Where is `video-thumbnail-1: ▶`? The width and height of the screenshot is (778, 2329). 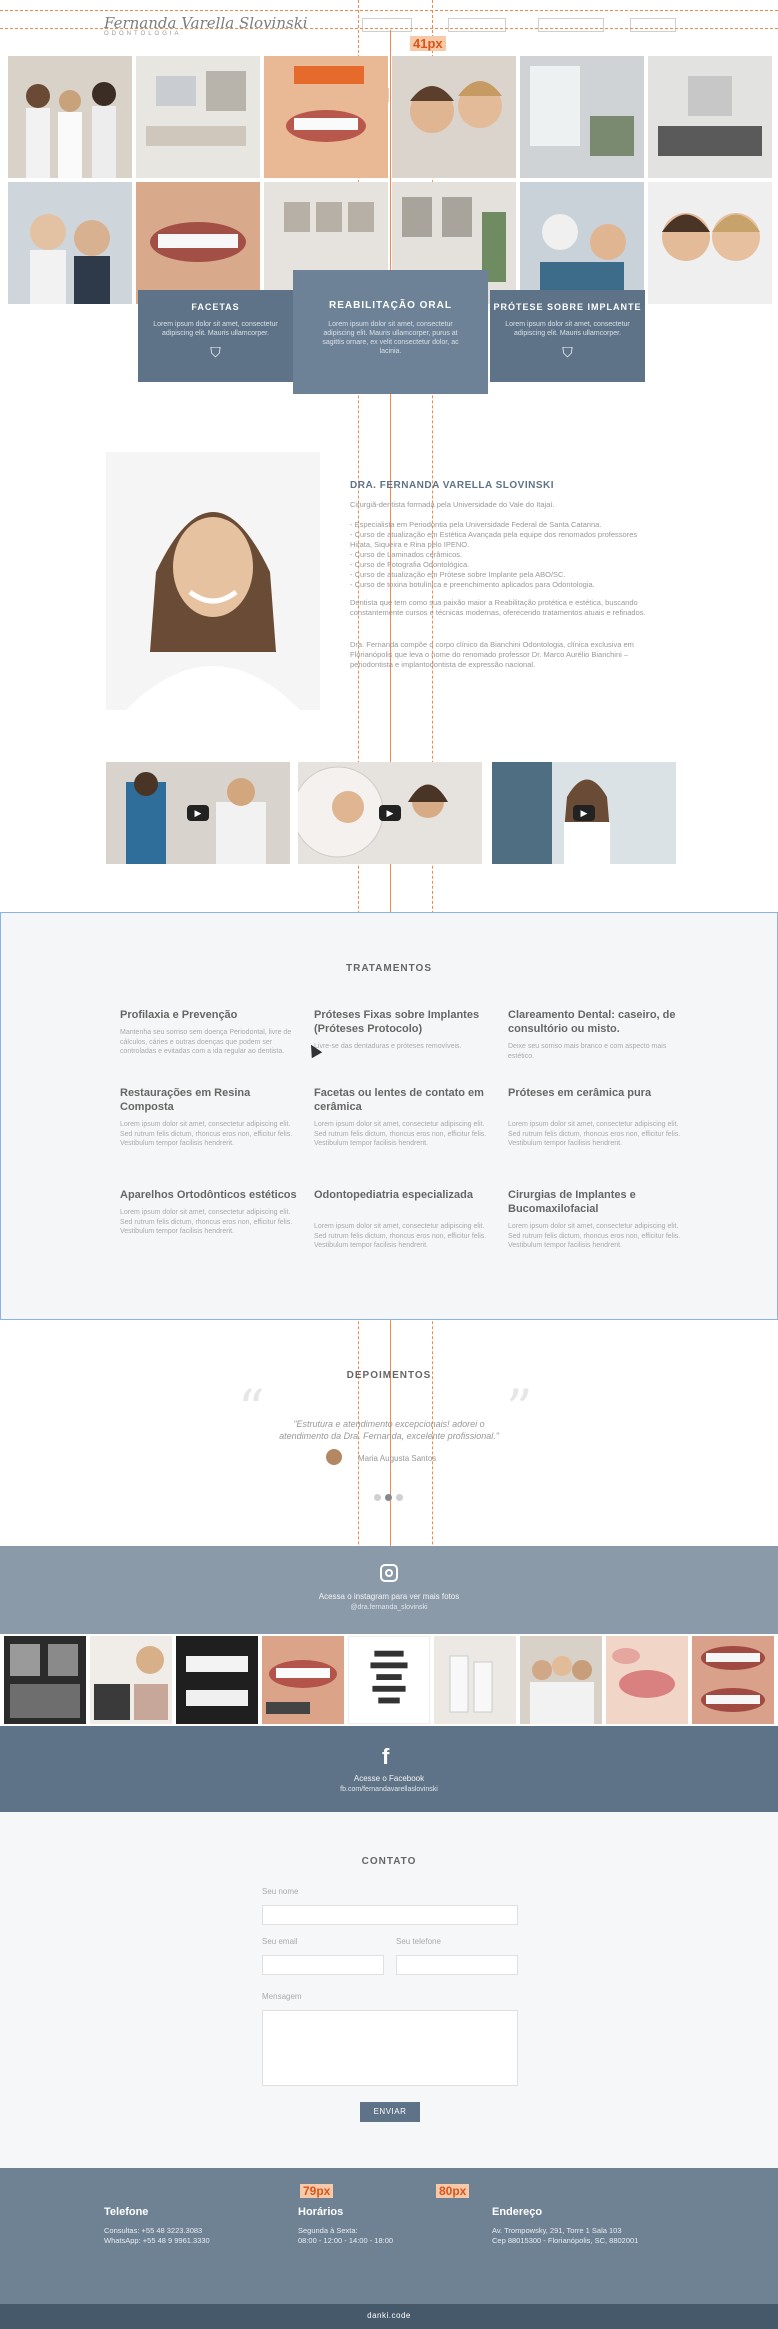 video-thumbnail-1: ▶ is located at coordinates (198, 813).